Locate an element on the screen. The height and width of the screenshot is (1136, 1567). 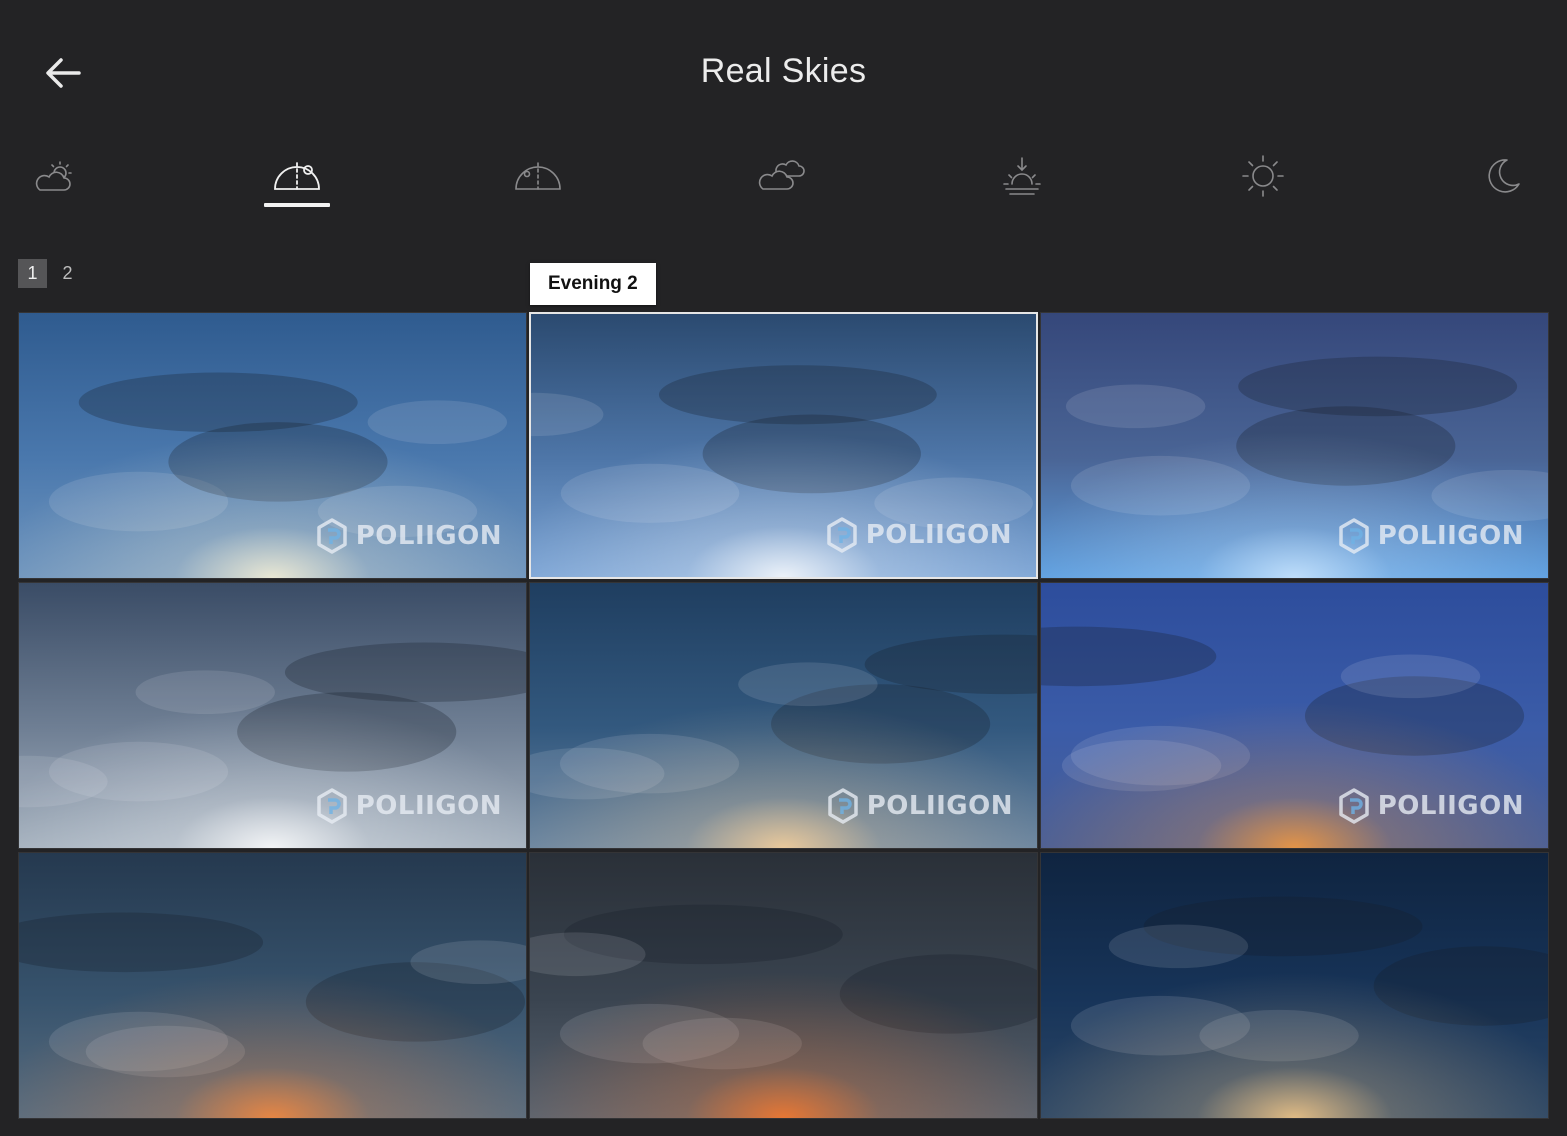
page-1-button: 1 is located at coordinates (32, 273).